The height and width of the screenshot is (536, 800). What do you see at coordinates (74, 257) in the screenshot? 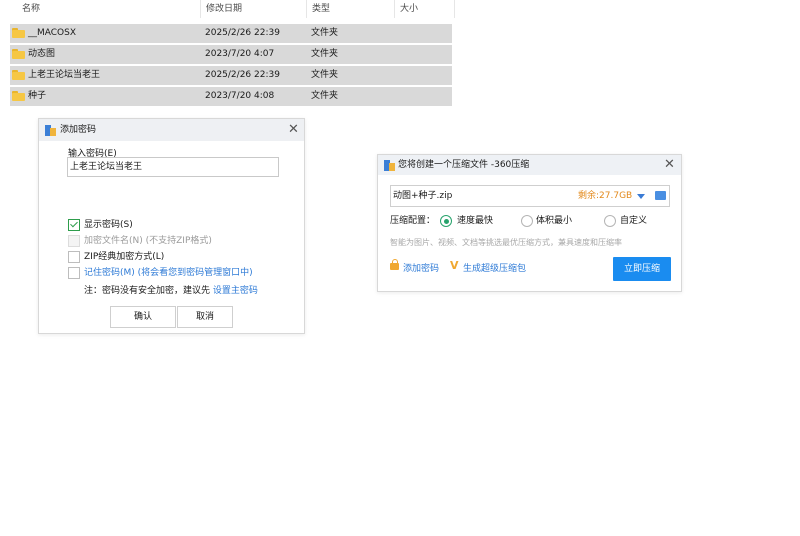
I see `zip-classic-checkbox` at bounding box center [74, 257].